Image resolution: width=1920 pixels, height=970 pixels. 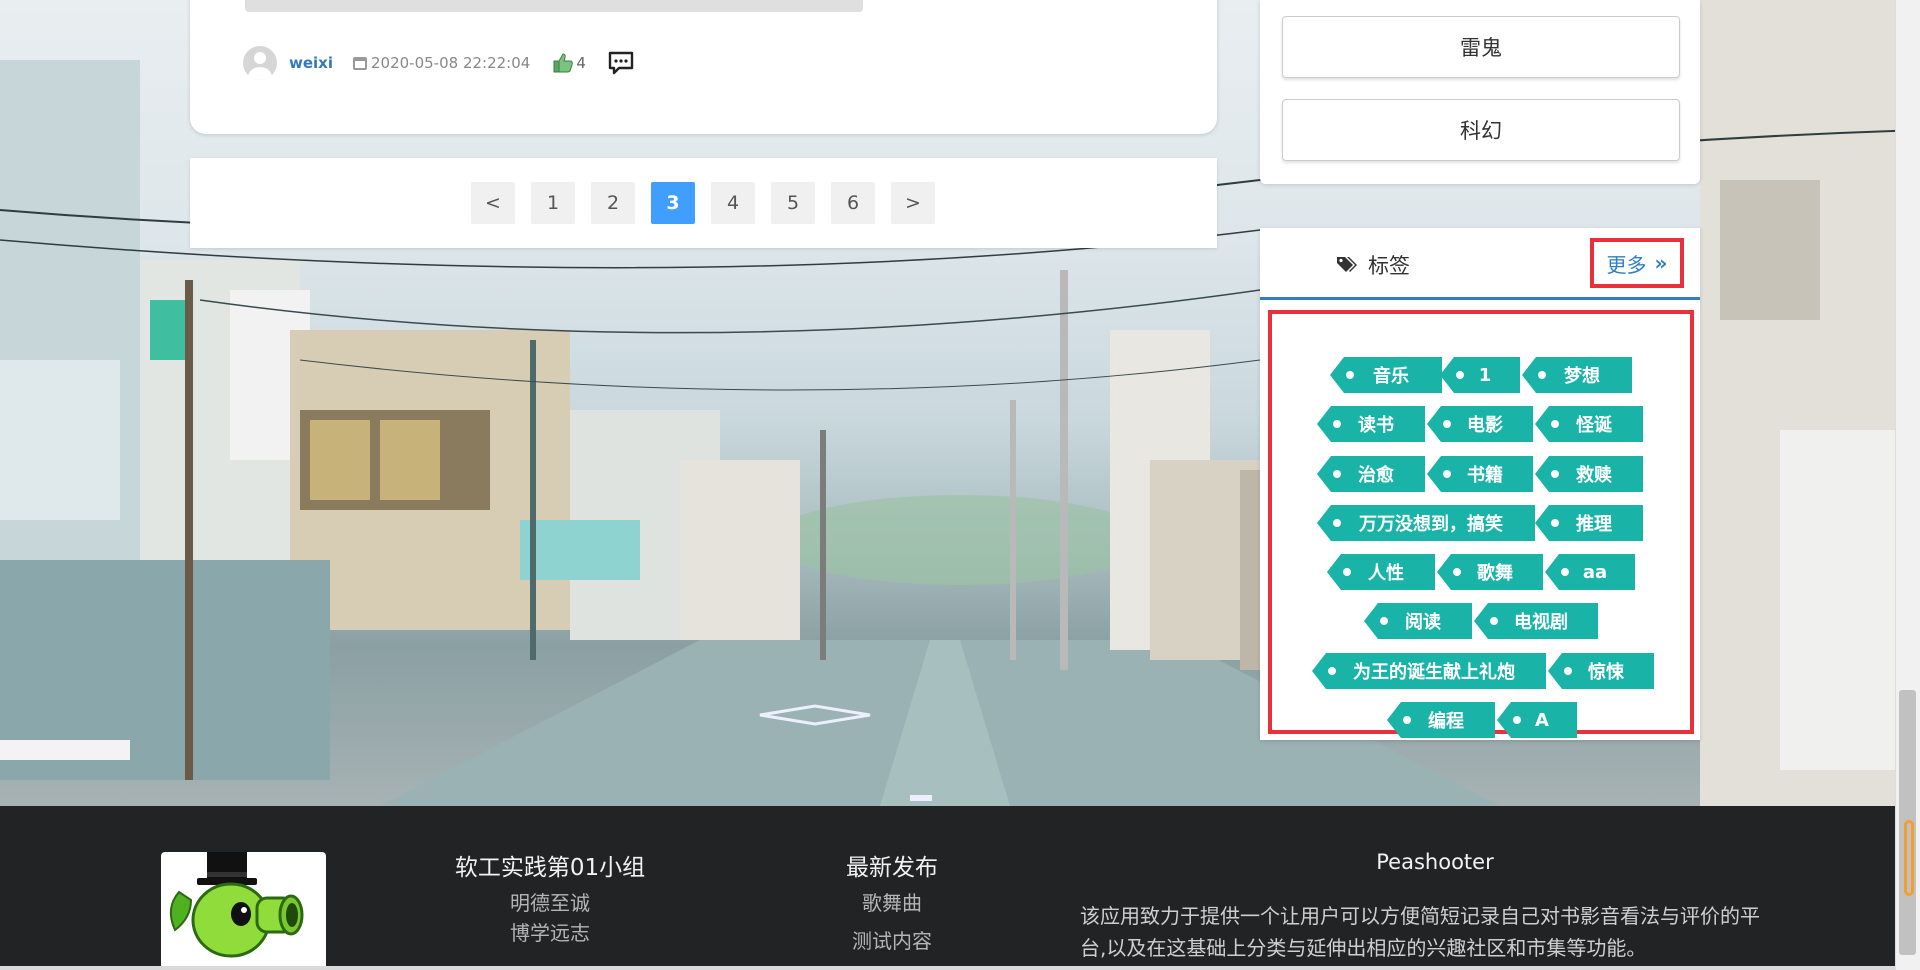 What do you see at coordinates (1481, 130) in the screenshot?
I see `category-button-scifi: 科幻` at bounding box center [1481, 130].